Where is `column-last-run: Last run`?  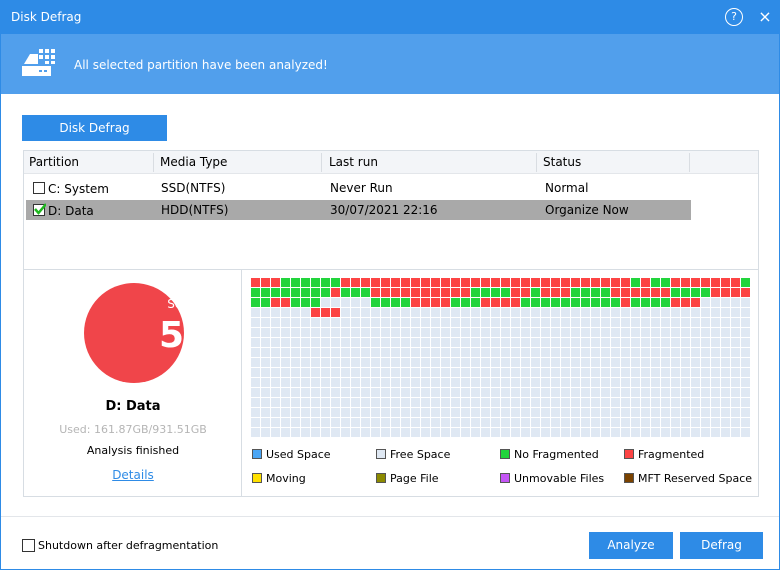 column-last-run: Last run is located at coordinates (353, 162).